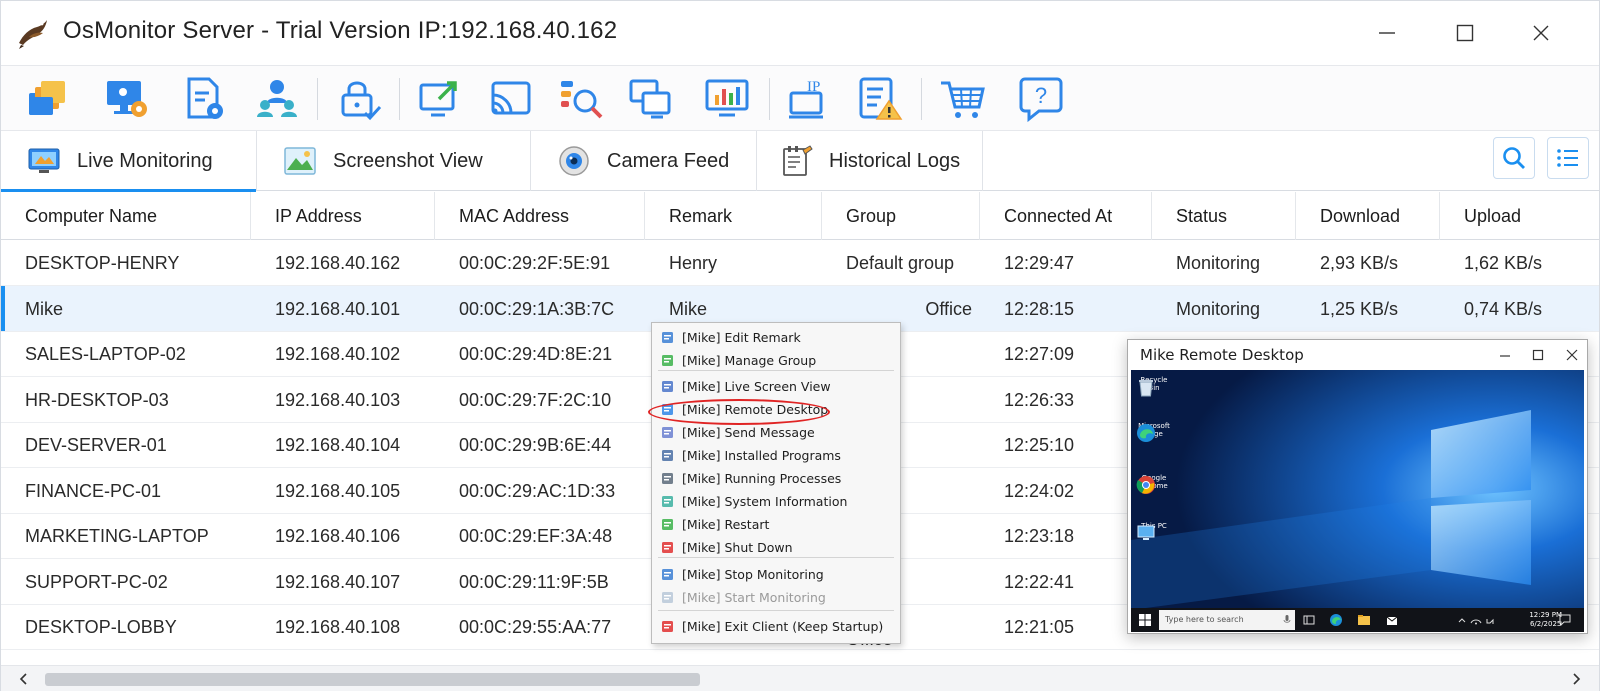 The width and height of the screenshot is (1600, 691). What do you see at coordinates (776, 386) in the screenshot?
I see `context-menu-item-live-screen-view: [Mike] Live Screen View` at bounding box center [776, 386].